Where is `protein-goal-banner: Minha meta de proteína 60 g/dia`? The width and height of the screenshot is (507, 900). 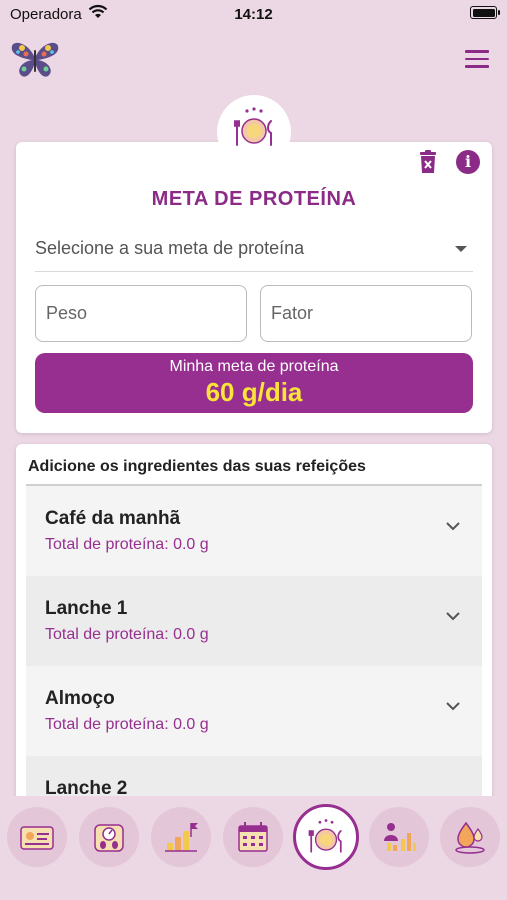 protein-goal-banner: Minha meta de proteína 60 g/dia is located at coordinates (254, 383).